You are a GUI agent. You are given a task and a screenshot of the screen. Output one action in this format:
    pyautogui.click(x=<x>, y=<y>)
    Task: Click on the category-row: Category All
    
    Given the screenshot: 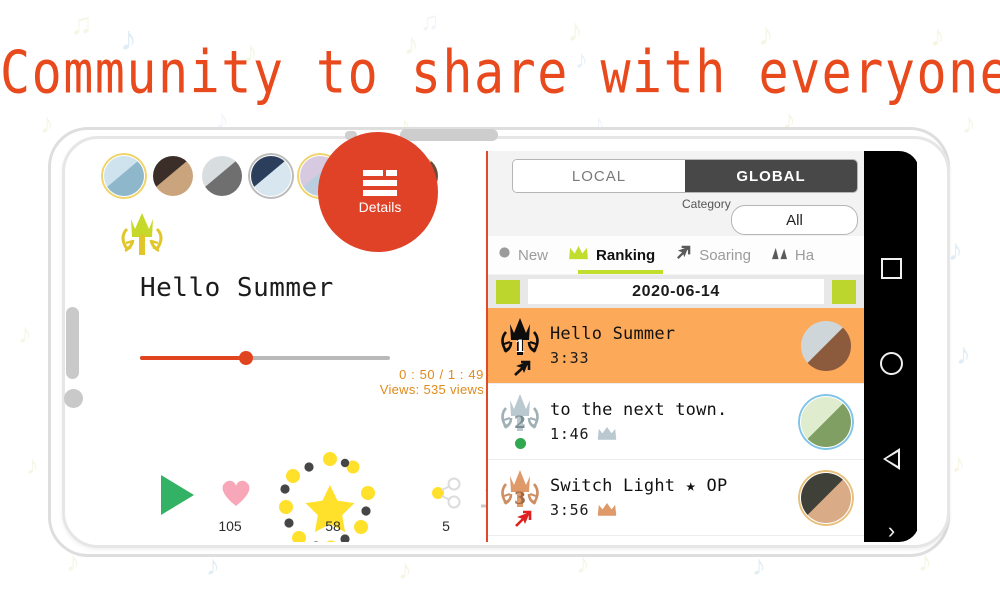 What is the action you would take?
    pyautogui.click(x=676, y=216)
    